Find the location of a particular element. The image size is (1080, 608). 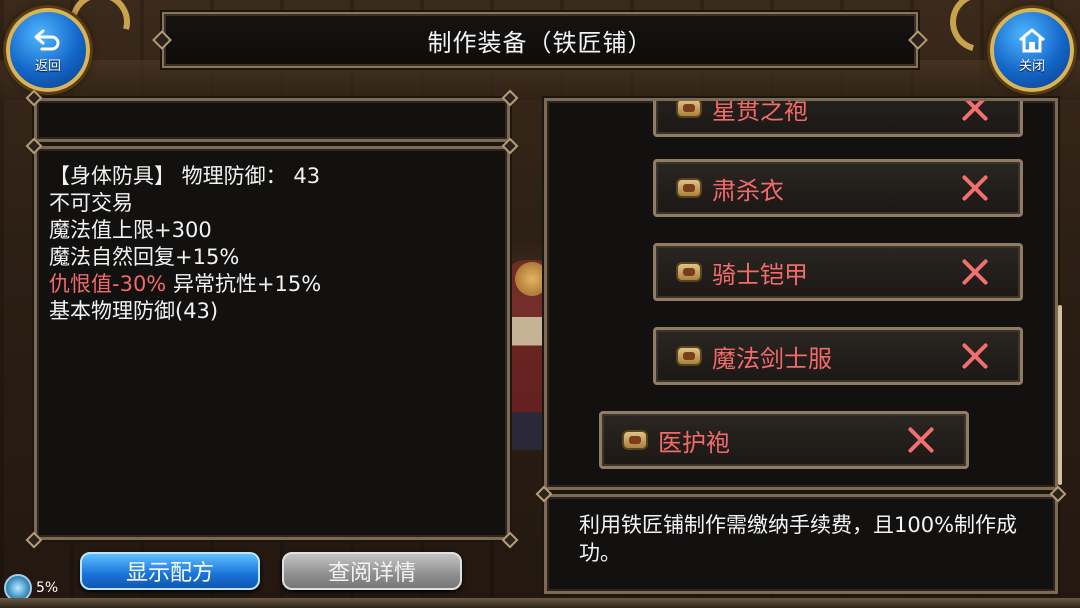

recipe-name: 骑士铠甲 is located at coordinates (760, 274).